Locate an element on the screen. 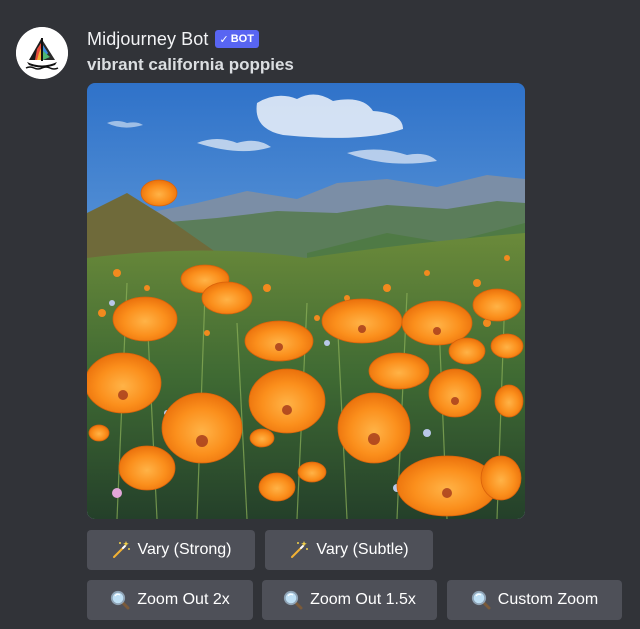 The width and height of the screenshot is (640, 629). zoom-out-1-5x-label: Zoom Out 1.5x is located at coordinates (363, 599).